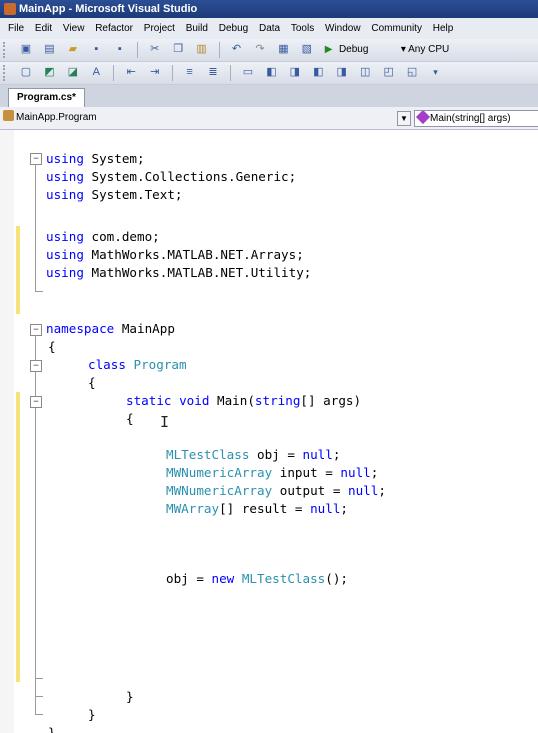  Describe the element at coordinates (154, 72) in the screenshot. I see `increase-indent-icon: ⇥` at that location.